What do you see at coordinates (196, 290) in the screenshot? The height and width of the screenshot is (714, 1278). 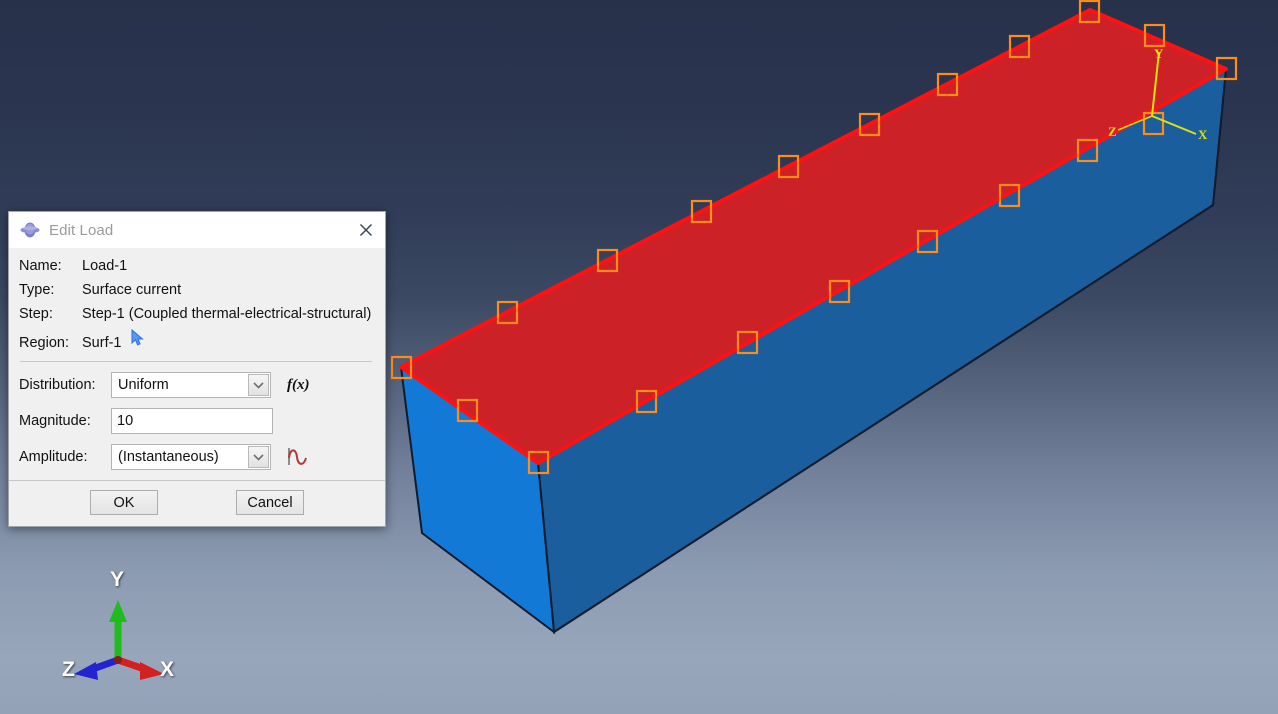 I see `type-row: Type: Surface current` at bounding box center [196, 290].